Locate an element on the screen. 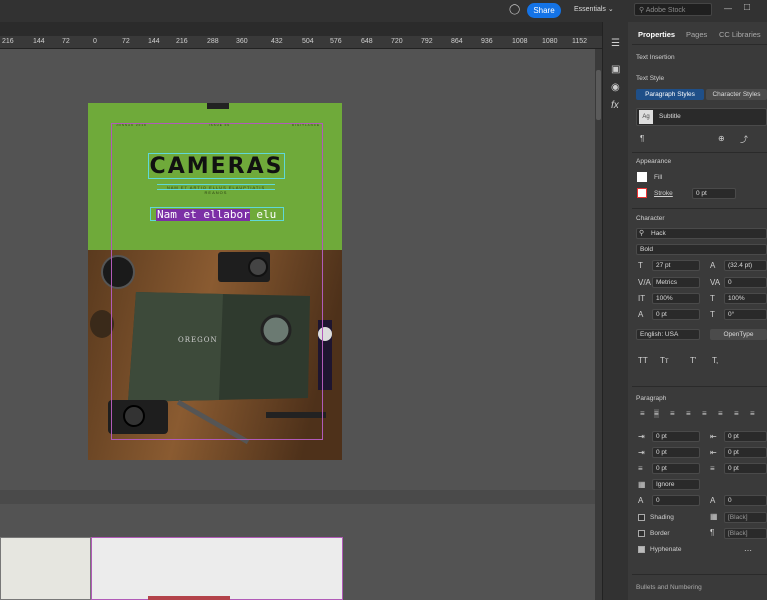  superscript-button: T' is located at coordinates (693, 360).